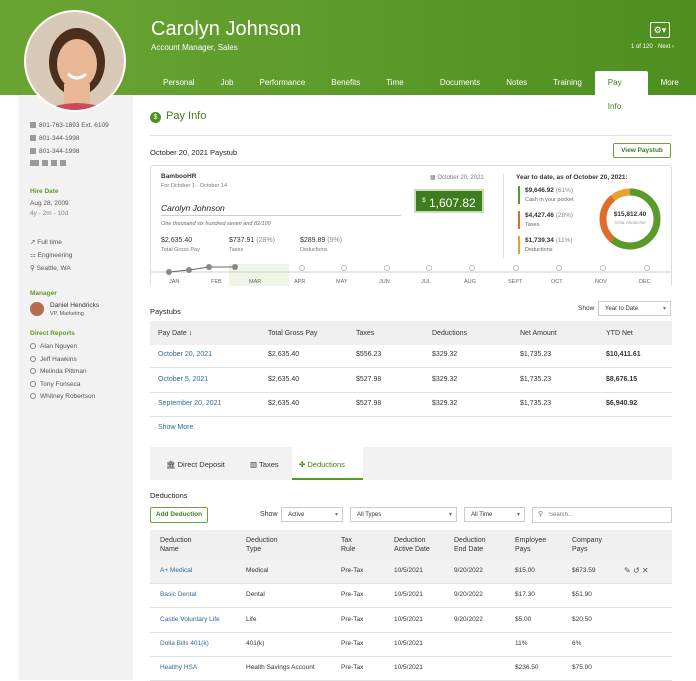  What do you see at coordinates (53, 359) in the screenshot?
I see `direct-report: Jeff Hawkins` at bounding box center [53, 359].